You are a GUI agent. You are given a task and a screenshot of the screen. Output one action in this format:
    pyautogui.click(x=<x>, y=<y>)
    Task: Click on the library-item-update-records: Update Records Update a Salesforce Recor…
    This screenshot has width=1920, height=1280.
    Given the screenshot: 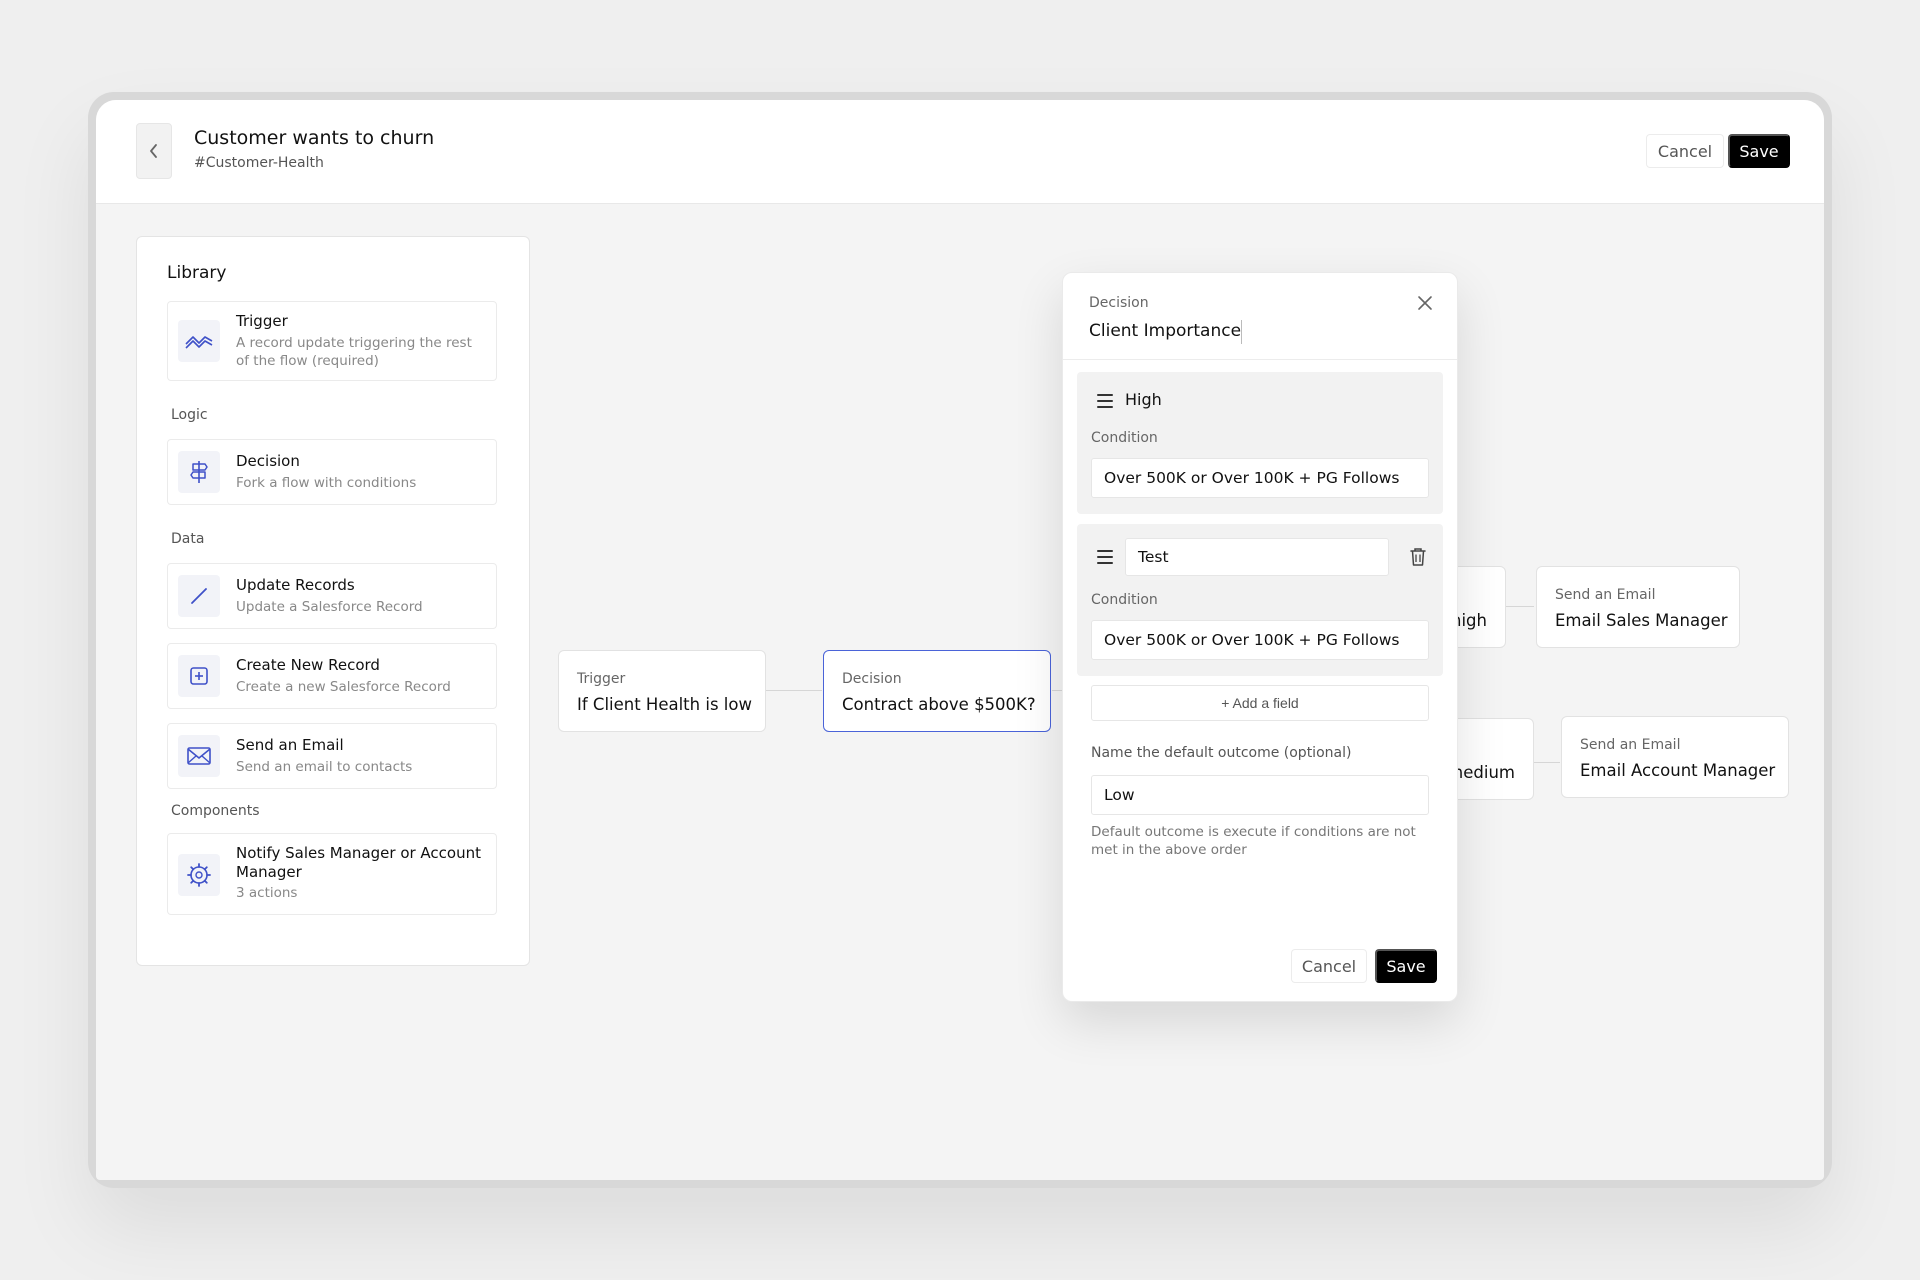 What is the action you would take?
    pyautogui.click(x=332, y=596)
    